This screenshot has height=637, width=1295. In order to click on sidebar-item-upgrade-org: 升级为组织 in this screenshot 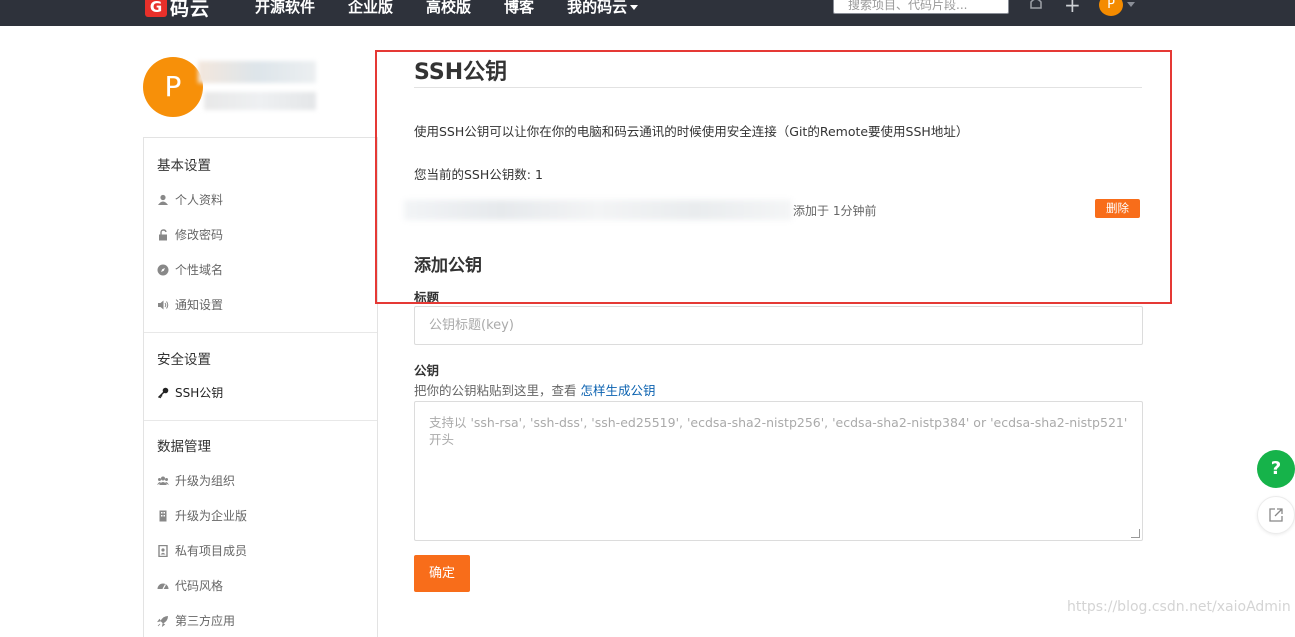, I will do `click(196, 480)`.